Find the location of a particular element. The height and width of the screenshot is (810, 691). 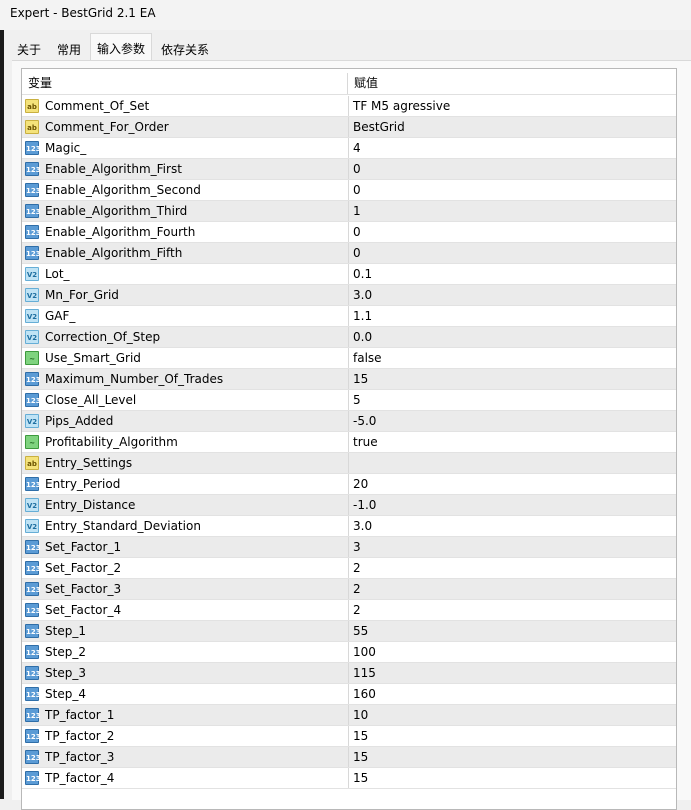

column-header-variable: 变量 is located at coordinates (185, 83).